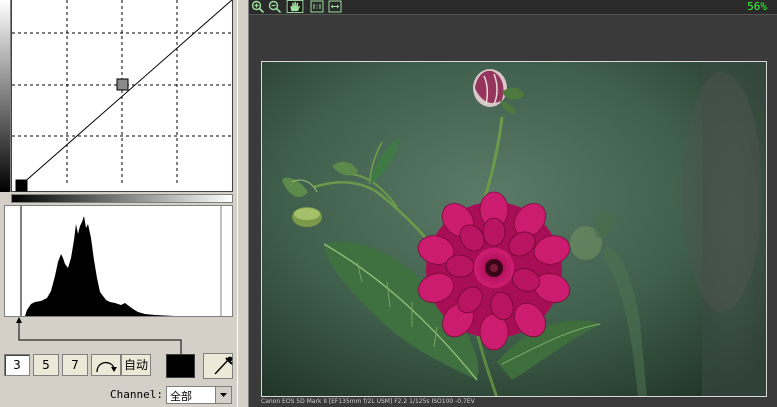 This screenshot has height=407, width=777. I want to click on tone-3-button: 3, so click(17, 365).